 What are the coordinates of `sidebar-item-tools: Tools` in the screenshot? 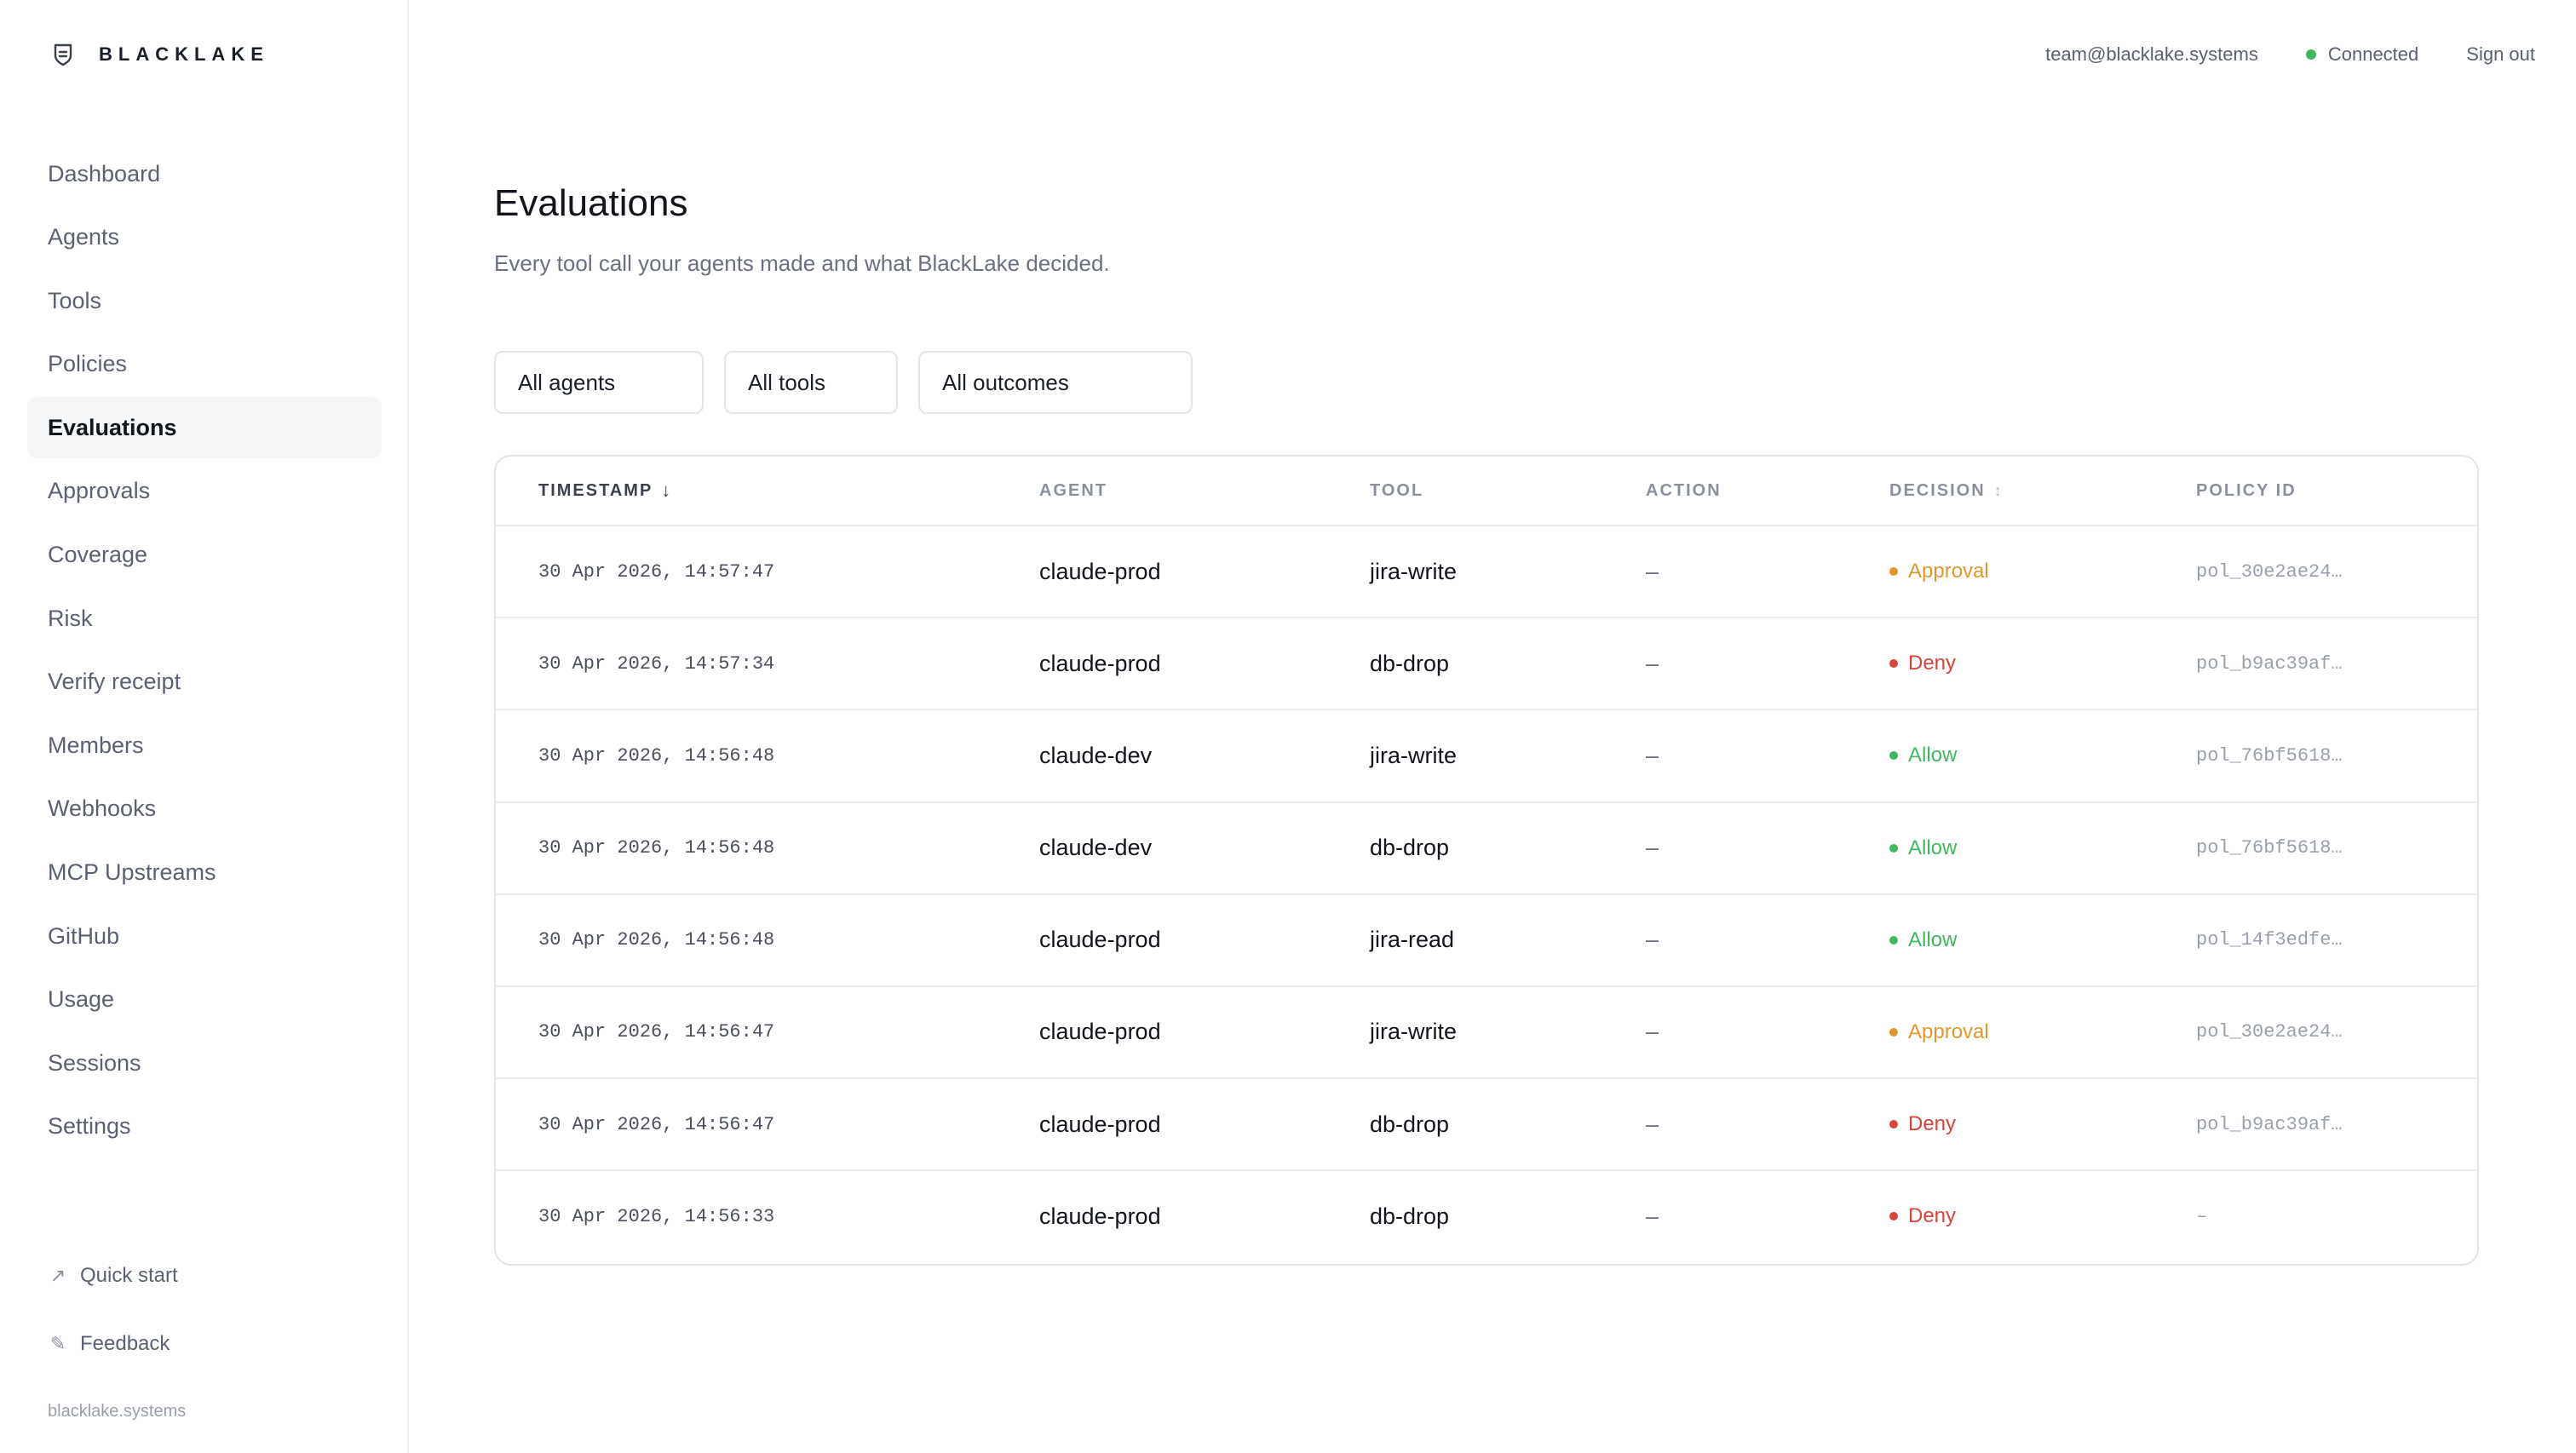 It's located at (205, 300).